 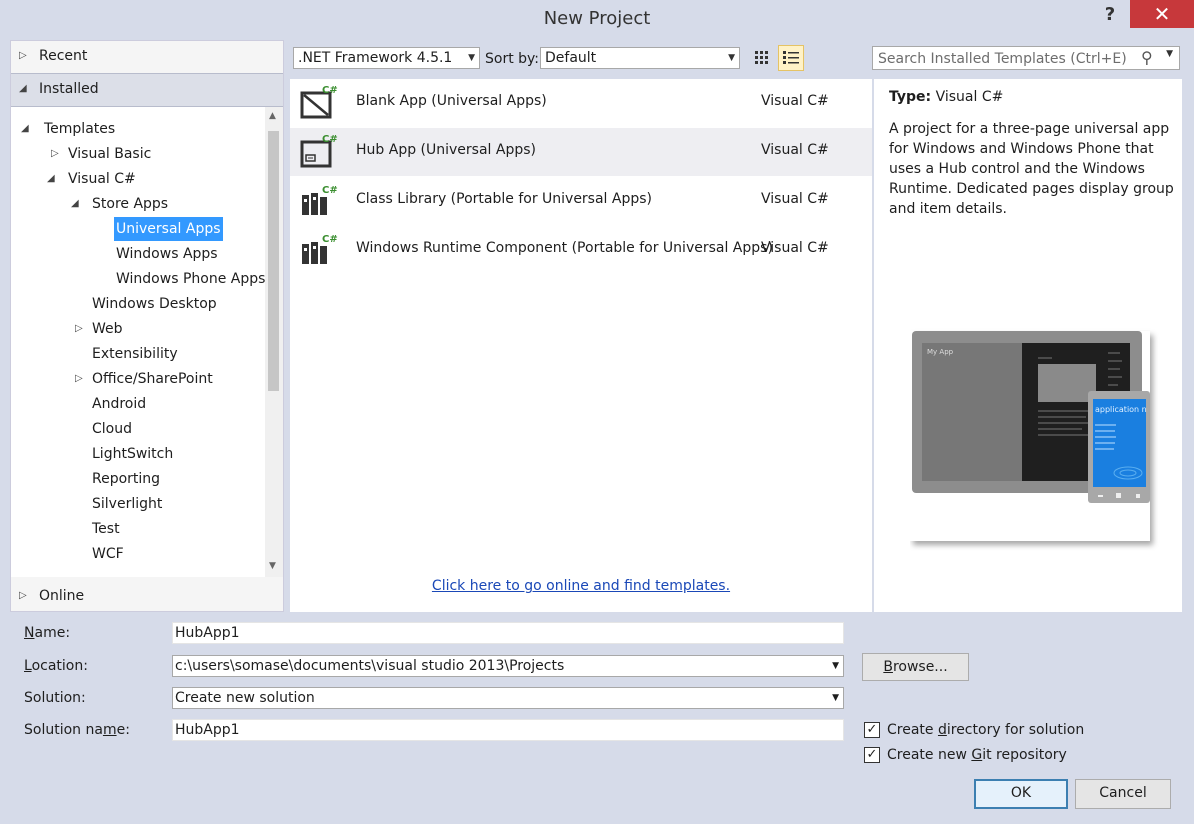 What do you see at coordinates (154, 304) in the screenshot?
I see `tree-item-label: Windows Desktop` at bounding box center [154, 304].